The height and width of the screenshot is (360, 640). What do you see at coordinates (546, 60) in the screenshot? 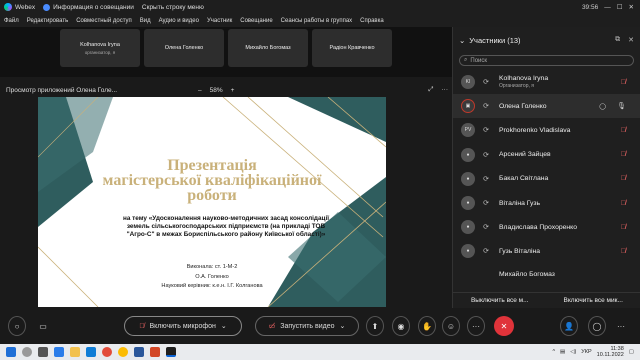
I see `participants-search-input: ⌕ Поиск` at bounding box center [546, 60].